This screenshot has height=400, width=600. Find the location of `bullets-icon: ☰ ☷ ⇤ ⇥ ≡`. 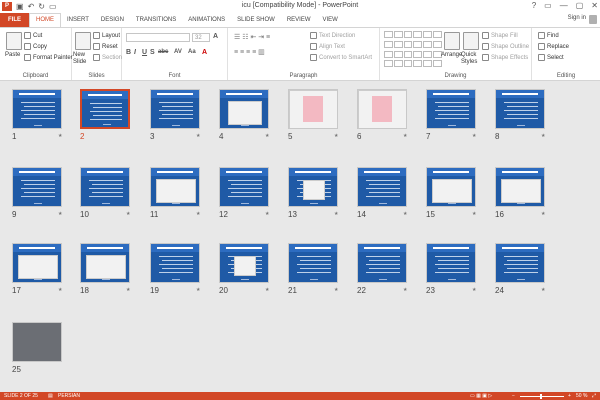

bullets-icon: ☰ ☷ ⇤ ⇥ ≡ is located at coordinates (252, 37).